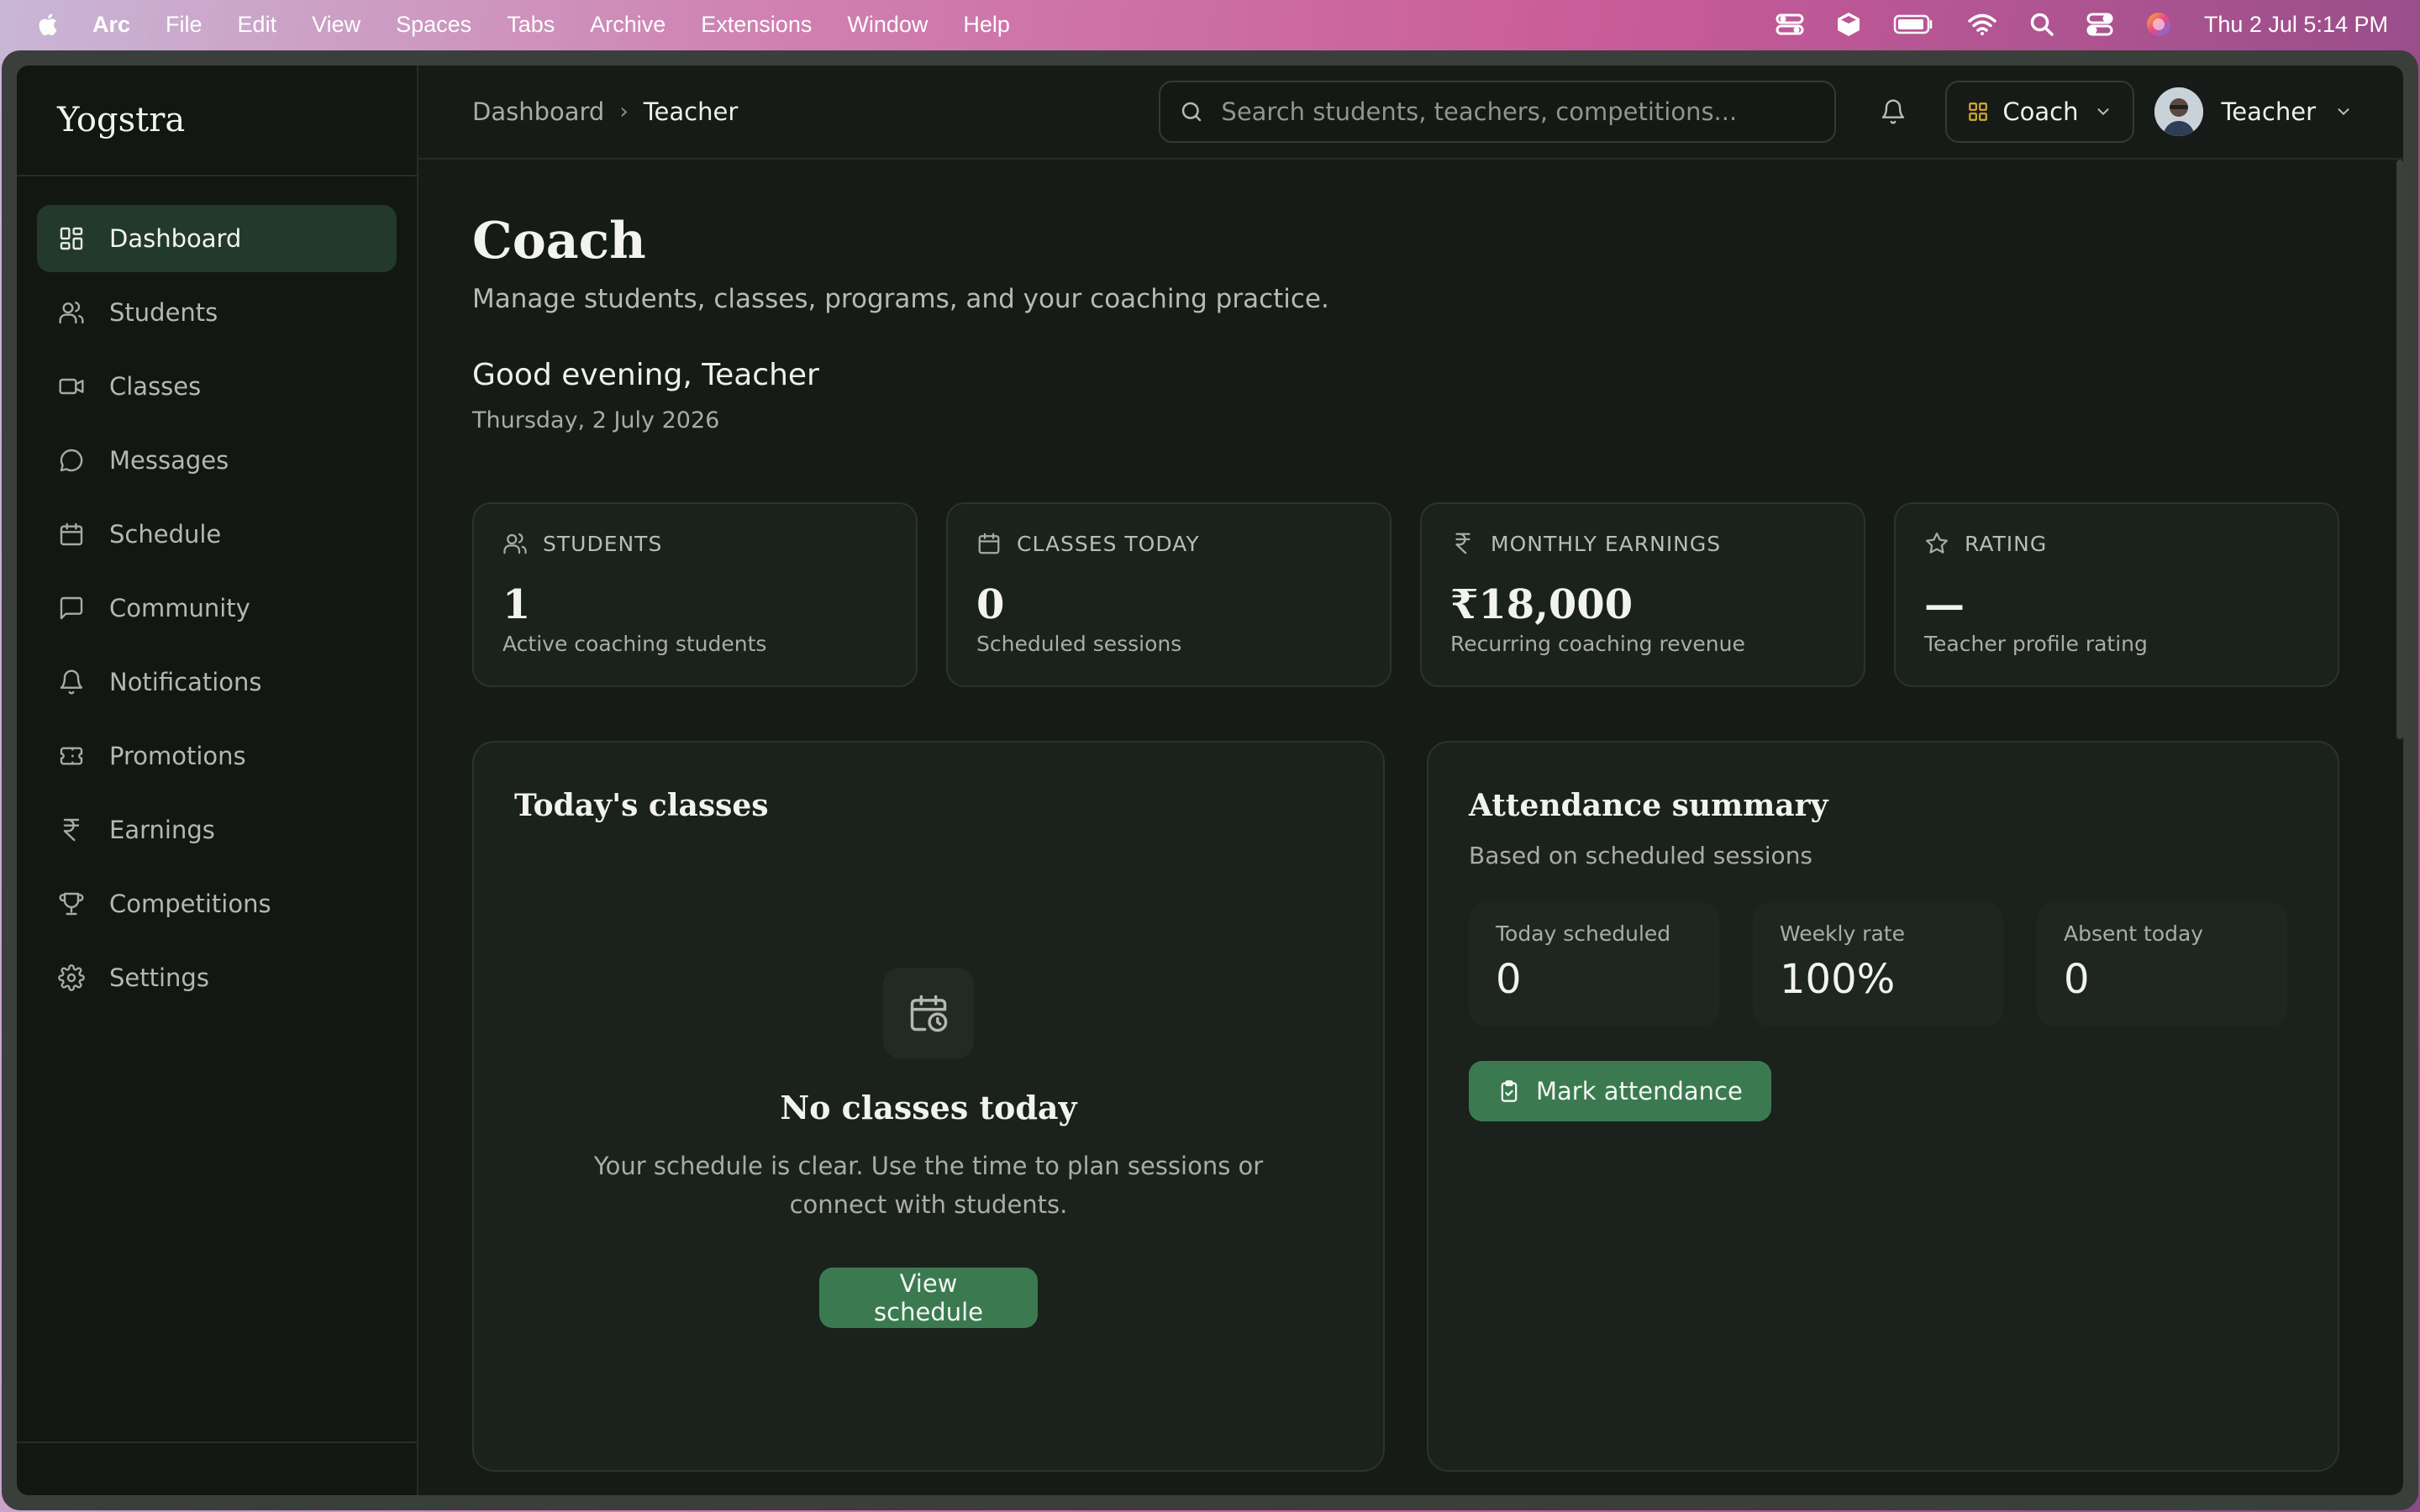 Image resolution: width=2420 pixels, height=1512 pixels. What do you see at coordinates (2158, 24) in the screenshot?
I see `siri-icon` at bounding box center [2158, 24].